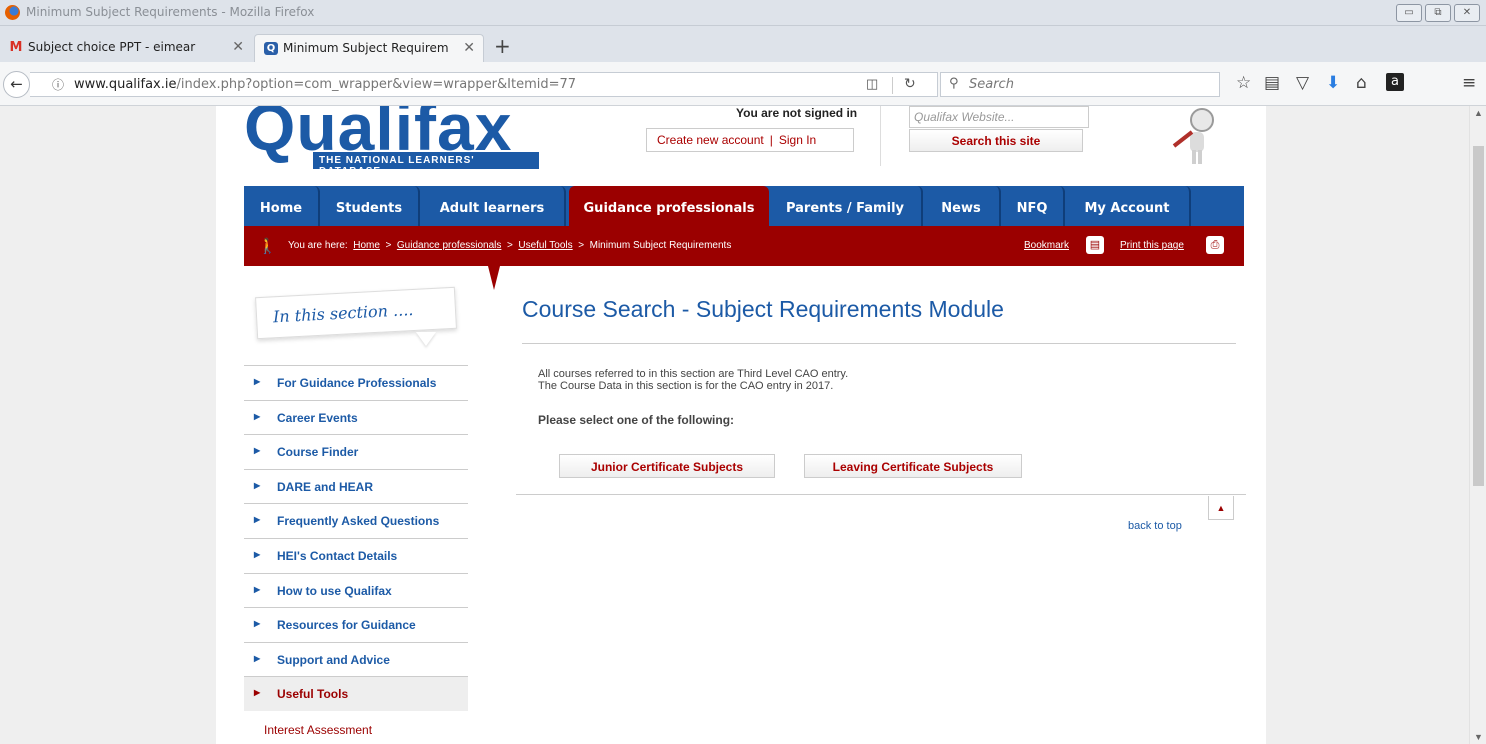 The width and height of the screenshot is (1486, 744). Describe the element at coordinates (318, 245) in the screenshot. I see `breadcrumb-prefix: You are here:` at that location.